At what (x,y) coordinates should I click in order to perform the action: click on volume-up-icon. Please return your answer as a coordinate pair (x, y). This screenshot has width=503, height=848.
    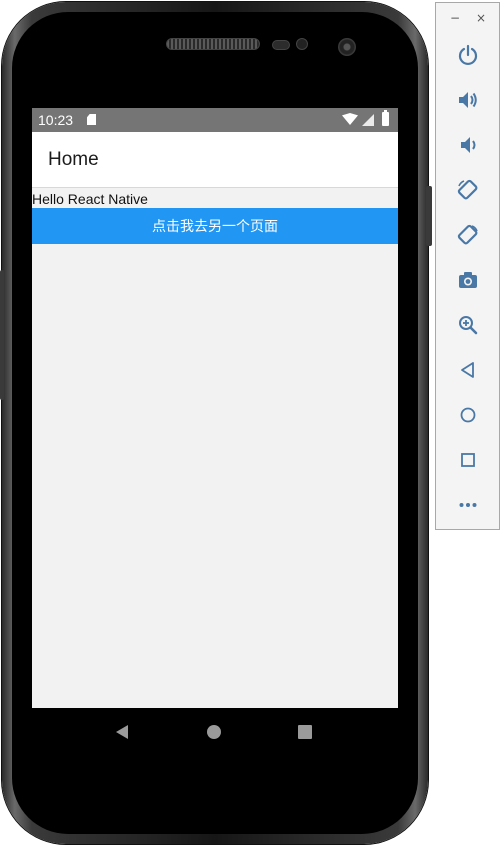
    Looking at the image, I should click on (468, 100).